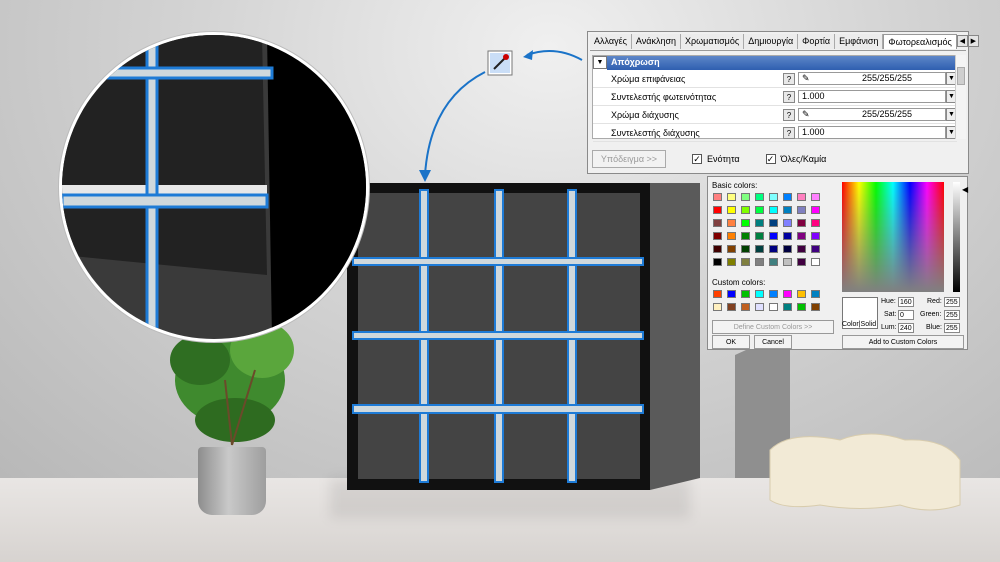 This screenshot has height=562, width=1000. What do you see at coordinates (961, 76) in the screenshot?
I see `scrollbar-thumb` at bounding box center [961, 76].